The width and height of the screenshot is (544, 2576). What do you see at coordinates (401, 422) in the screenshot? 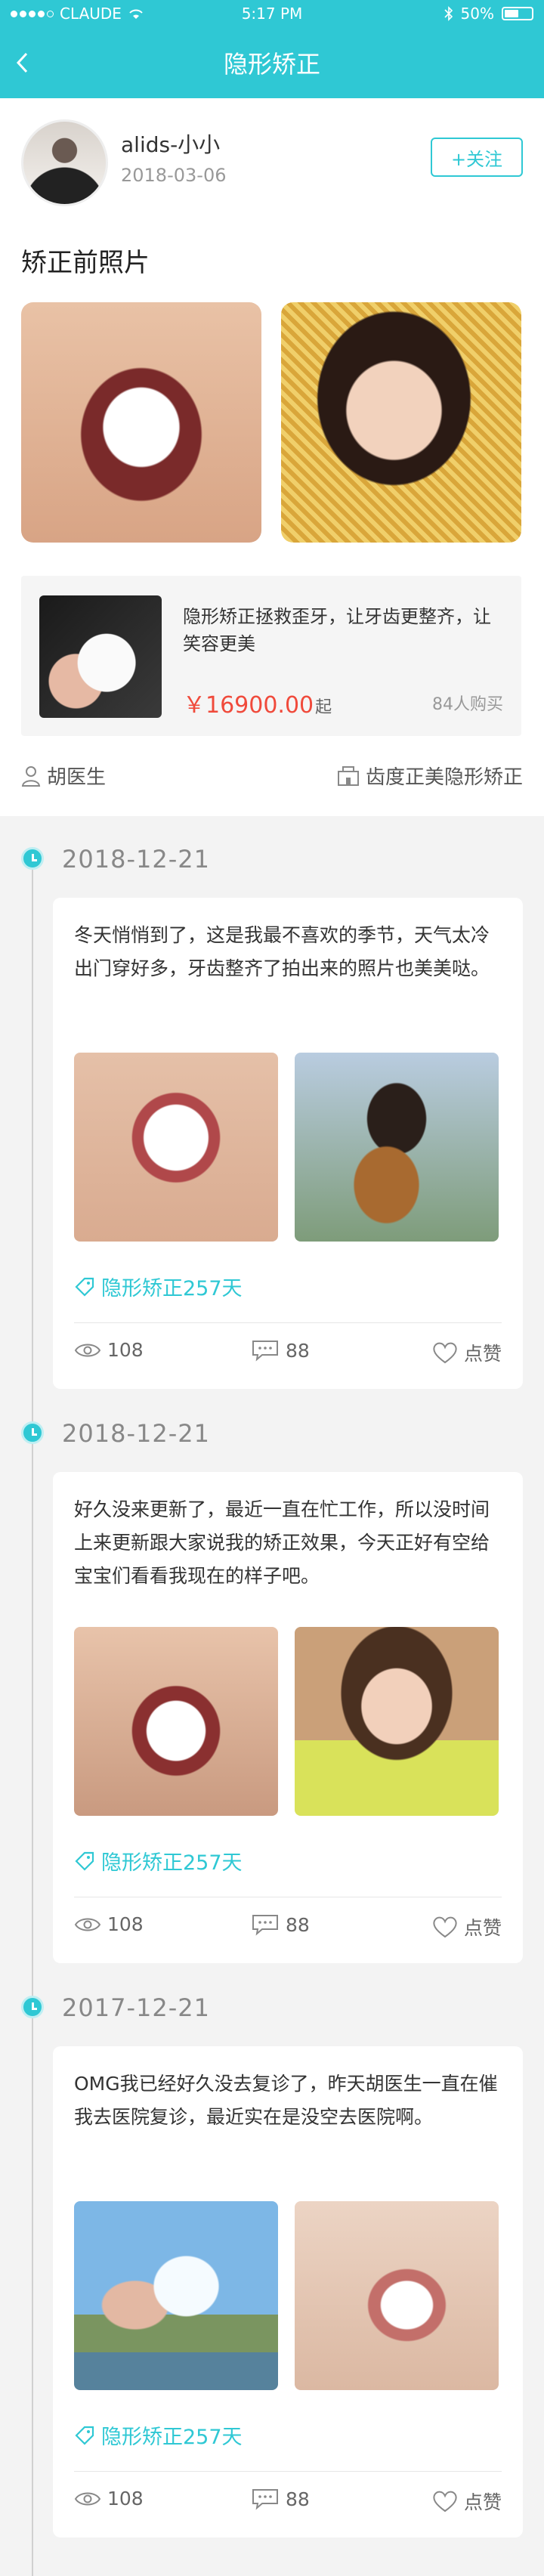
I see `before-photo-portrait` at bounding box center [401, 422].